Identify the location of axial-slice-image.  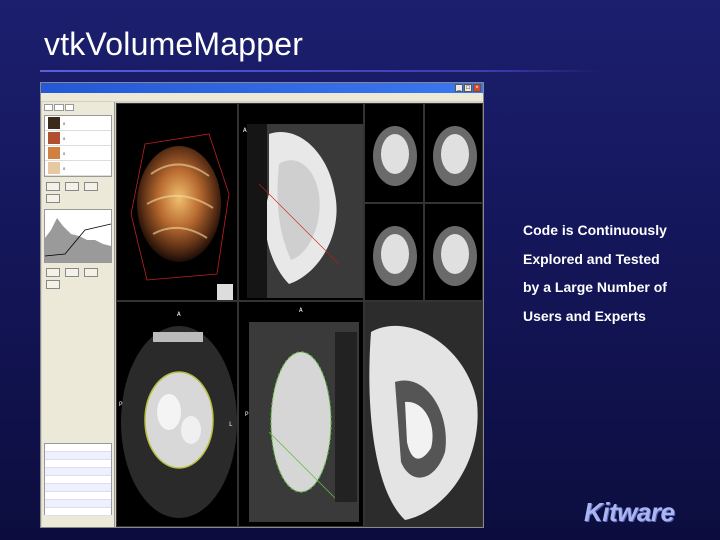
(179, 422).